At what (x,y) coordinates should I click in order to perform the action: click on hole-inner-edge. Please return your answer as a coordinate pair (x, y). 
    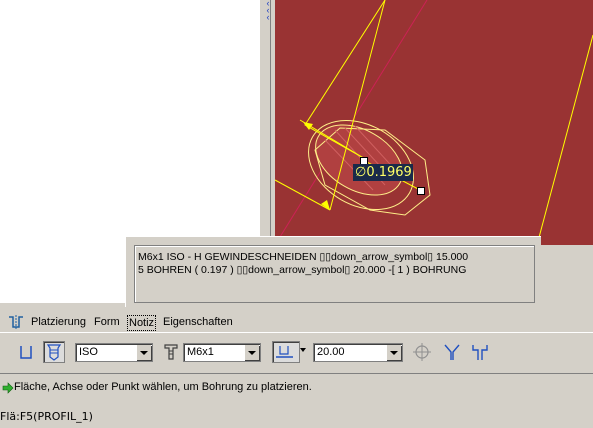
    Looking at the image, I should click on (359, 160).